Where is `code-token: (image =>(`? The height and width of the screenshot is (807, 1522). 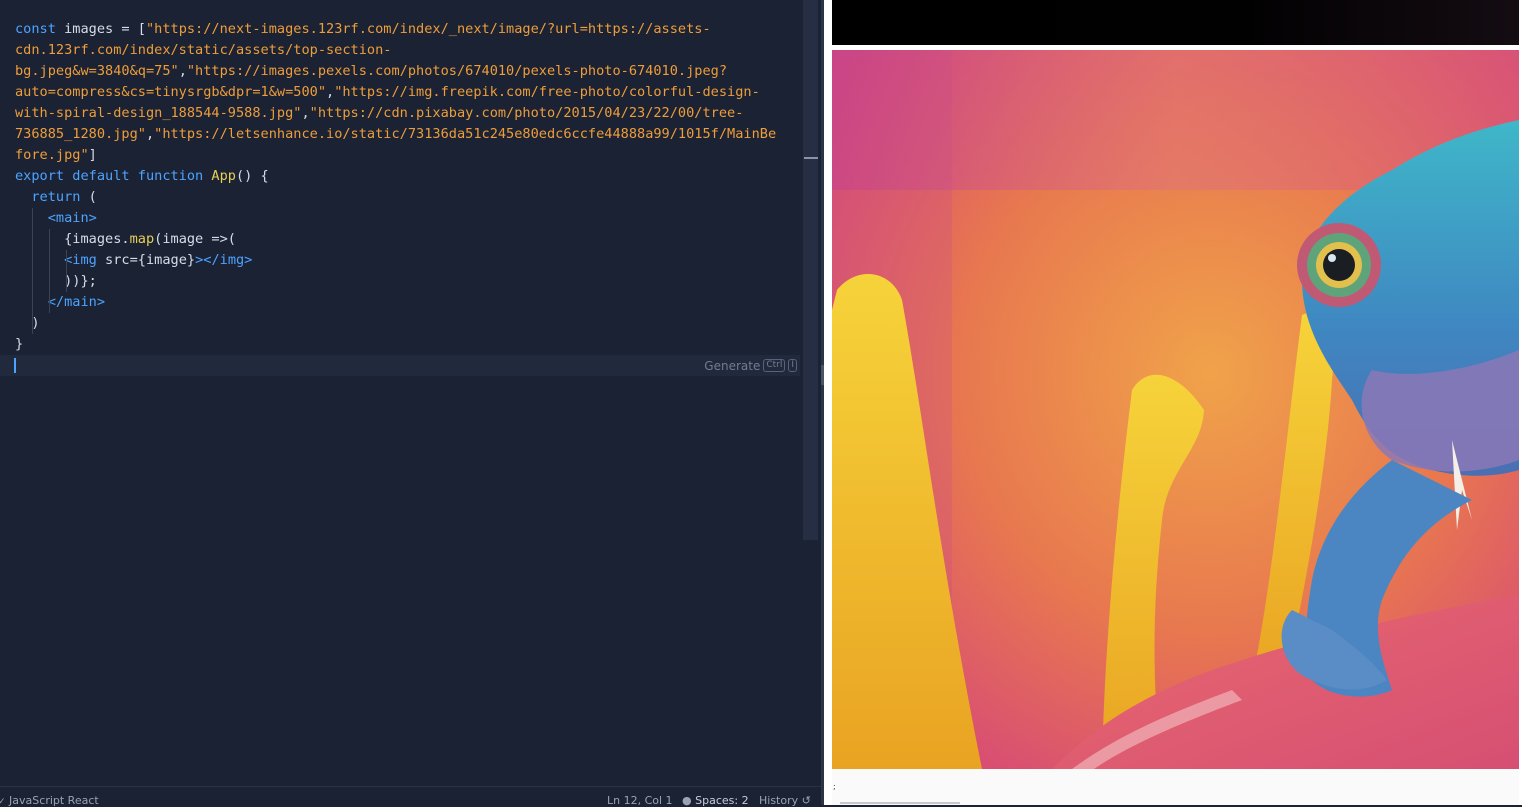
code-token: (image =>( is located at coordinates (195, 239).